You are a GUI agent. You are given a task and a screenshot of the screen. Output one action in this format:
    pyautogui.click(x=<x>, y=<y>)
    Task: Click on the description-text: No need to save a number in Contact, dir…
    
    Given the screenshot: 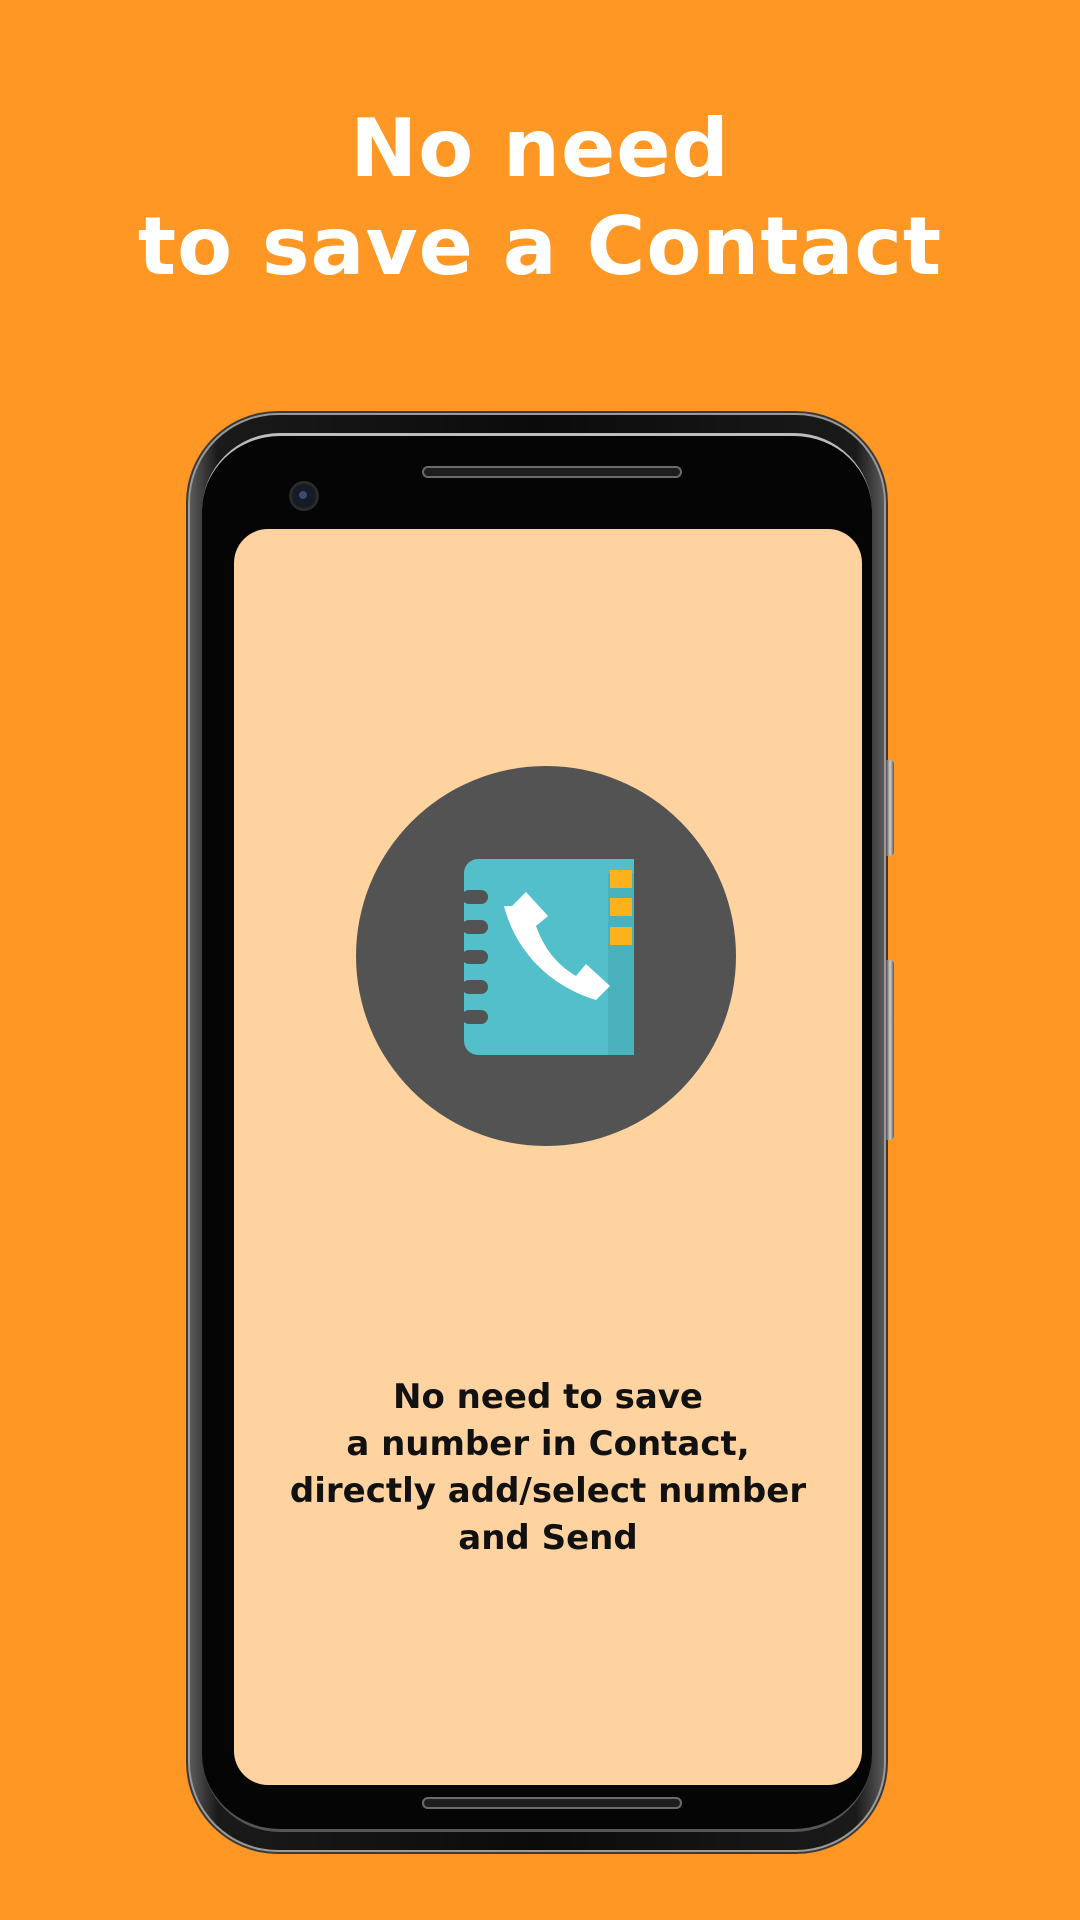 What is the action you would take?
    pyautogui.click(x=548, y=1468)
    